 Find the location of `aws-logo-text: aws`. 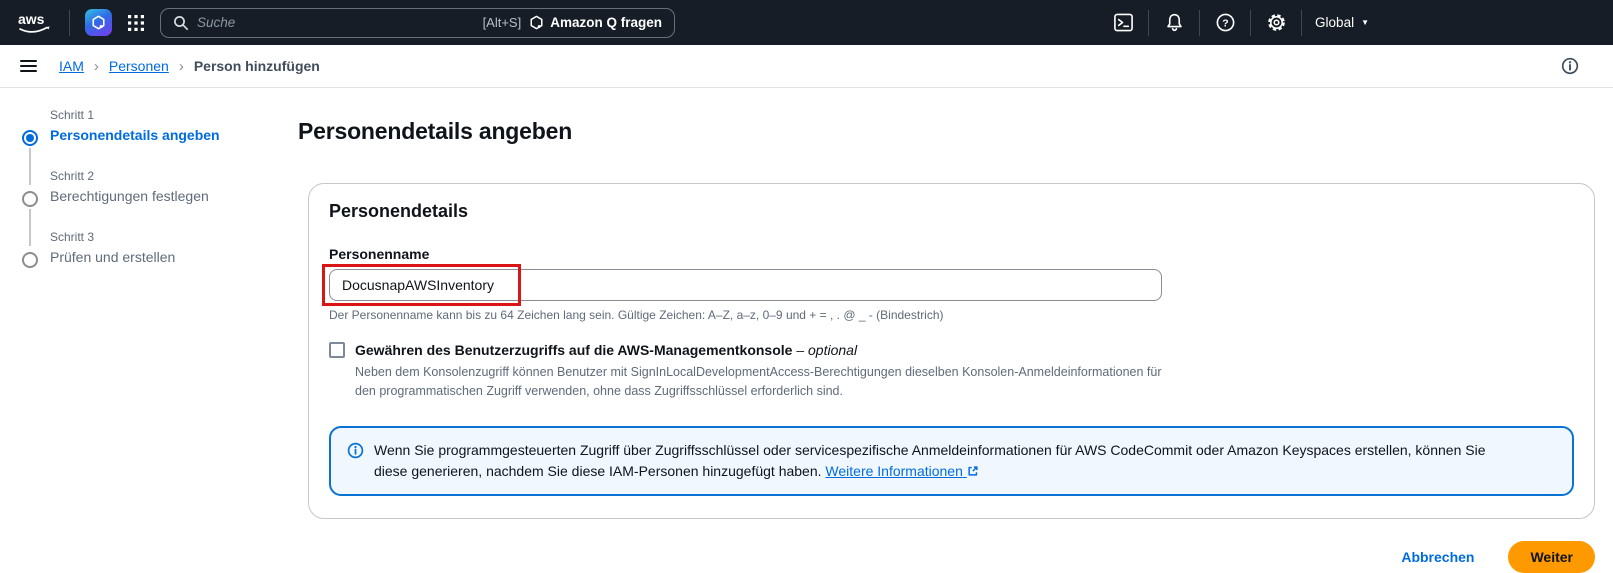

aws-logo-text: aws is located at coordinates (31, 19).